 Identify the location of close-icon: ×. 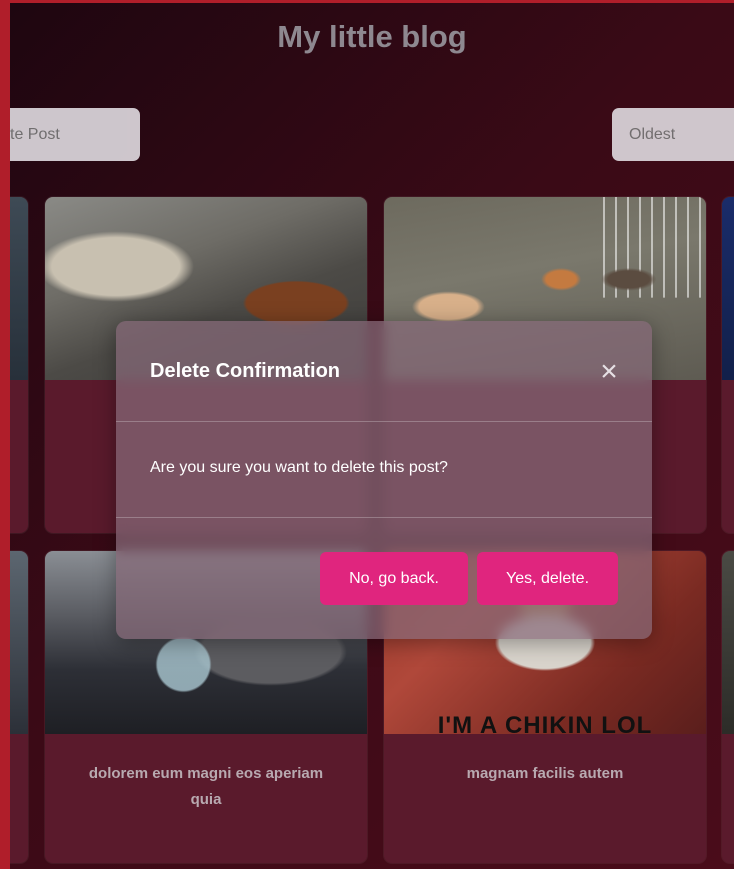
(609, 372).